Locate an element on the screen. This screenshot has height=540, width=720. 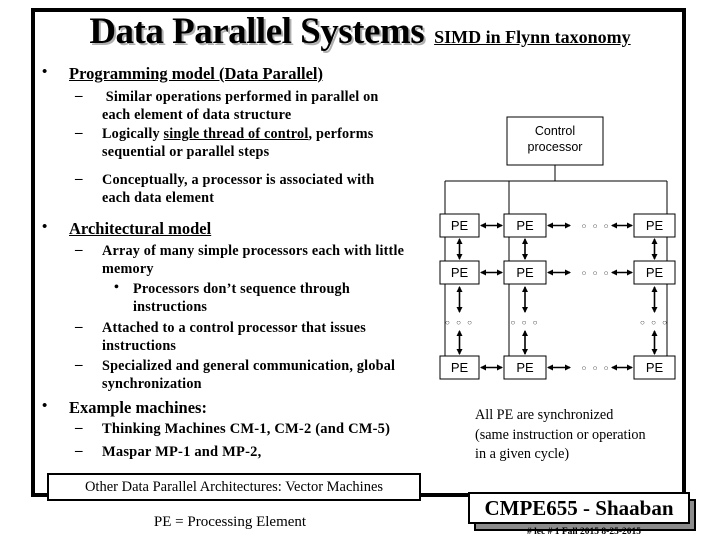
control-processor-label: Control is located at coordinates (555, 131).